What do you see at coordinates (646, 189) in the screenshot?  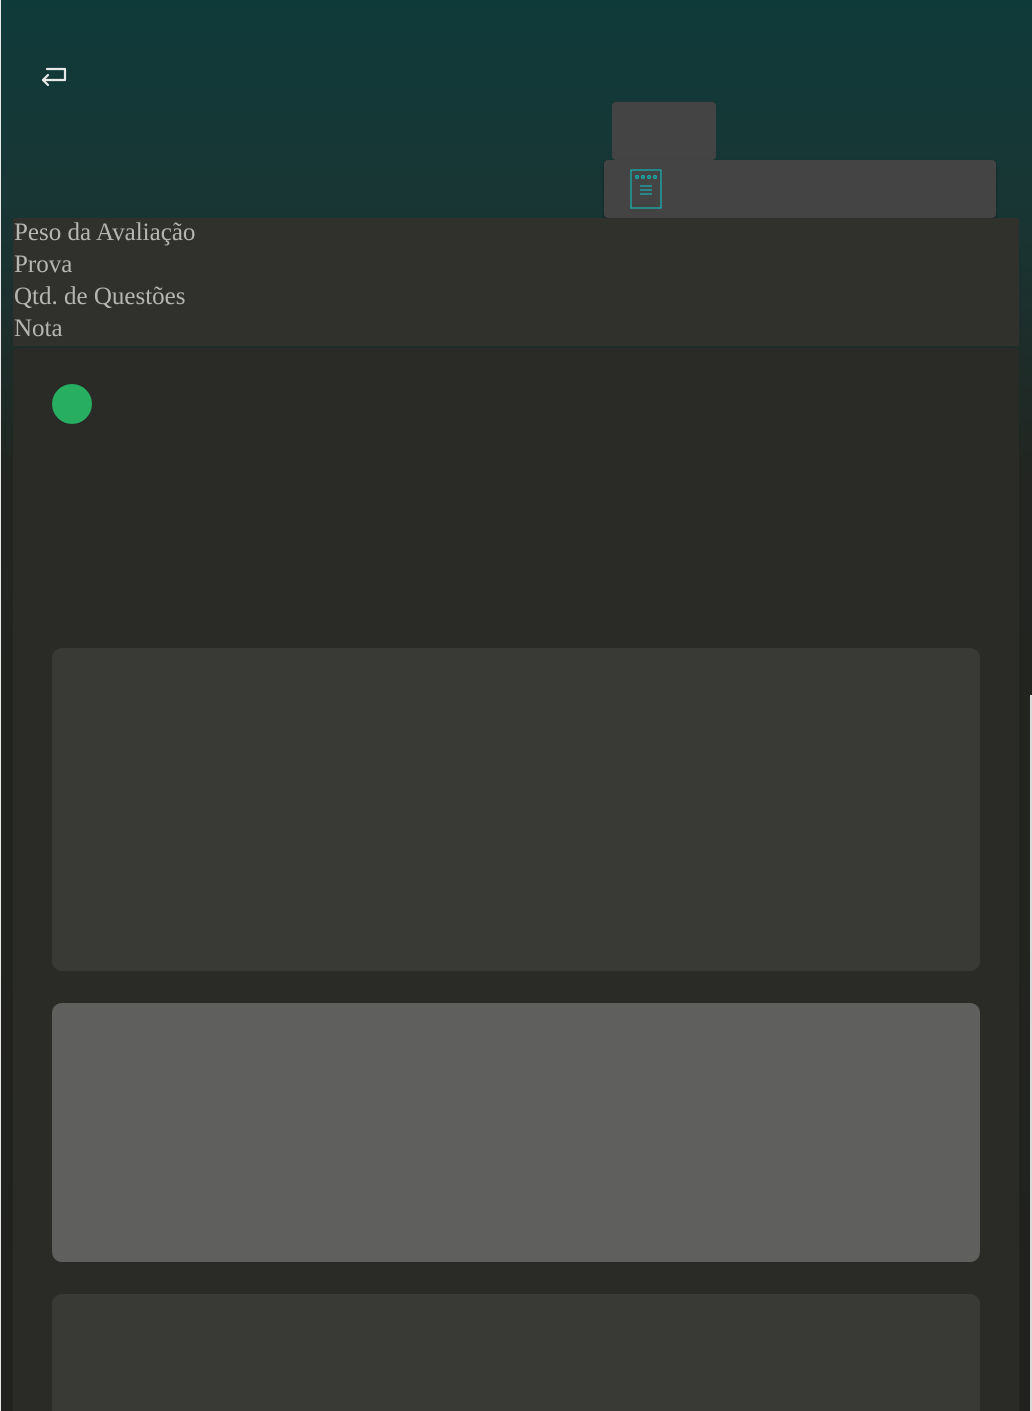 I see `document-notepad-icon` at bounding box center [646, 189].